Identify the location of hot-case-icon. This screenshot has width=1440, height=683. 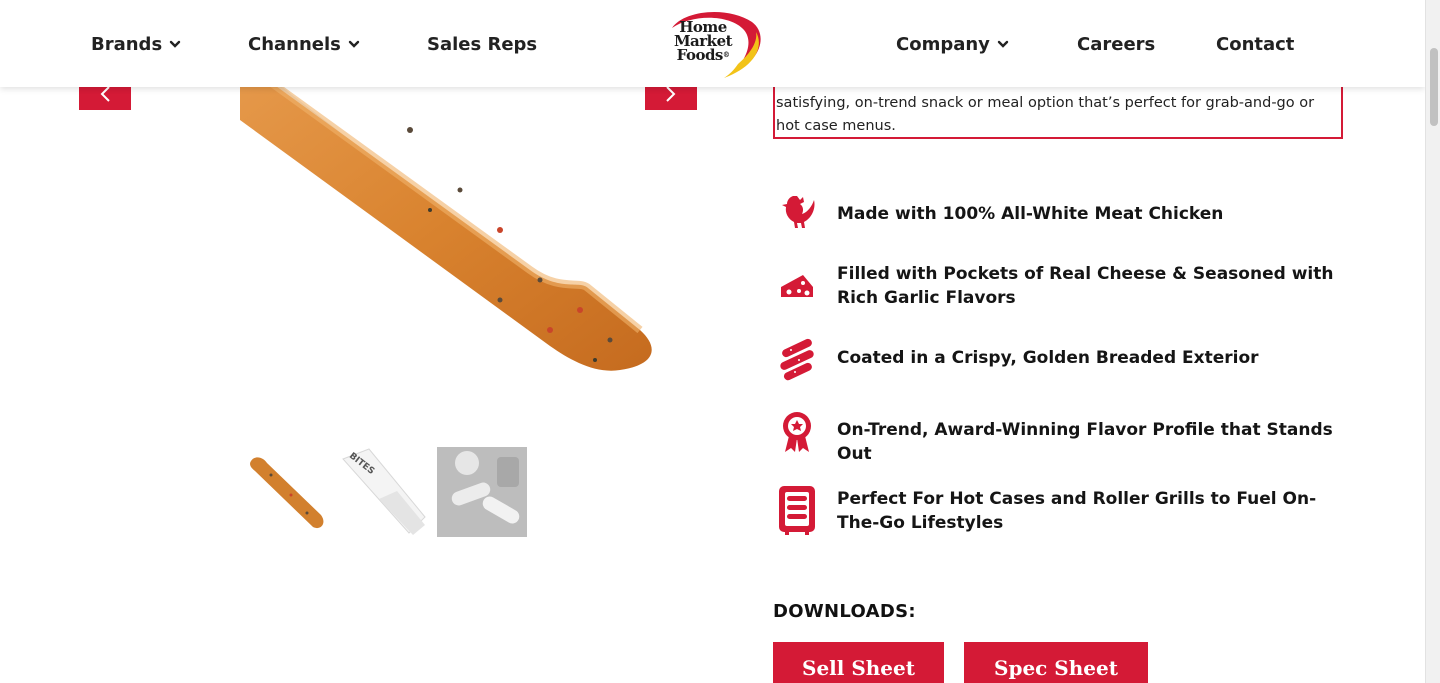
(797, 510).